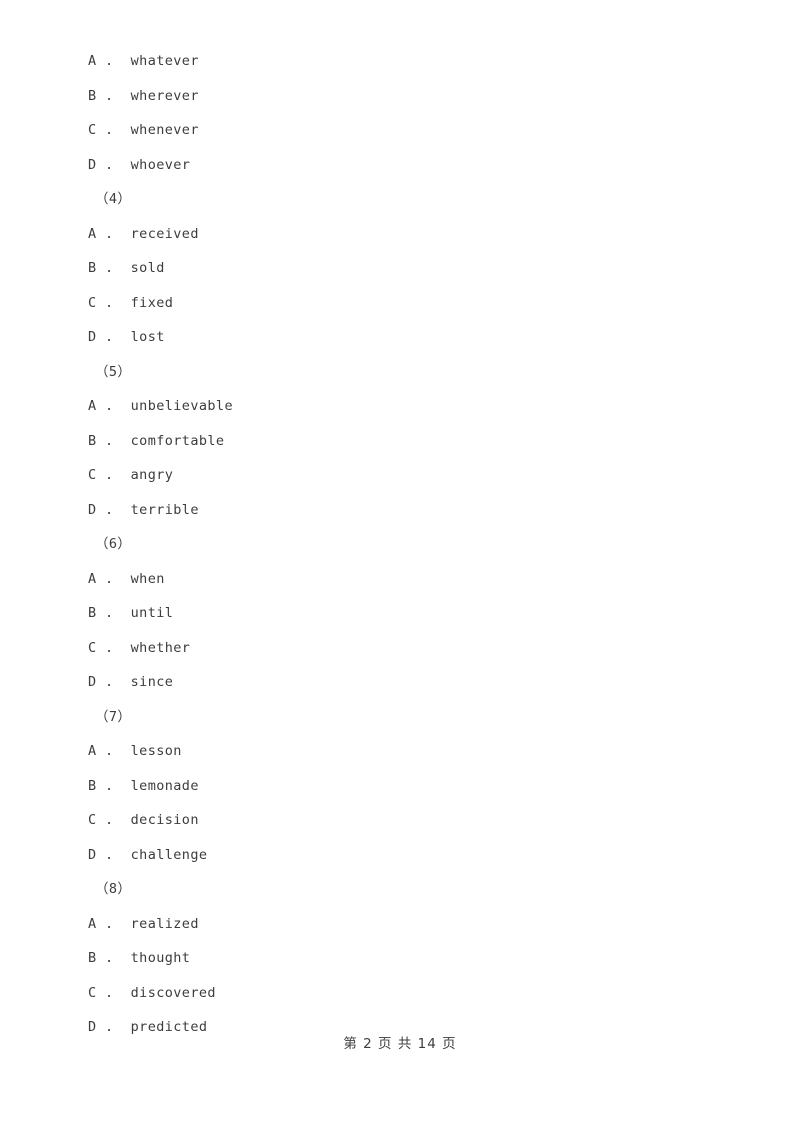 This screenshot has height=1132, width=800. What do you see at coordinates (400, 1044) in the screenshot?
I see `page-footer: 第 2 页 共 14 页` at bounding box center [400, 1044].